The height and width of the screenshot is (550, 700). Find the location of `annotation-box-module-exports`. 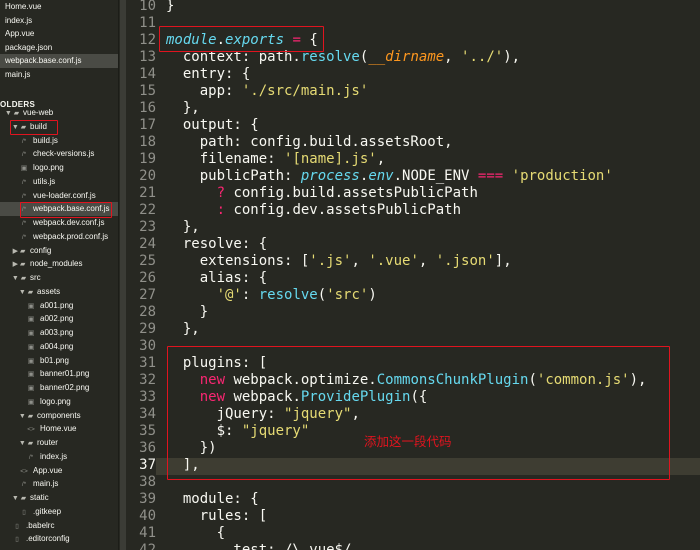

annotation-box-module-exports is located at coordinates (241, 39).